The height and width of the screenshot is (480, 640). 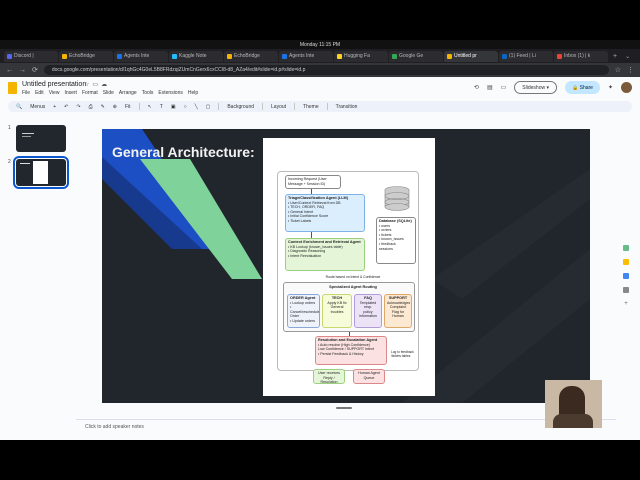 I want to click on forward-icon: →, so click(x=22, y=70).